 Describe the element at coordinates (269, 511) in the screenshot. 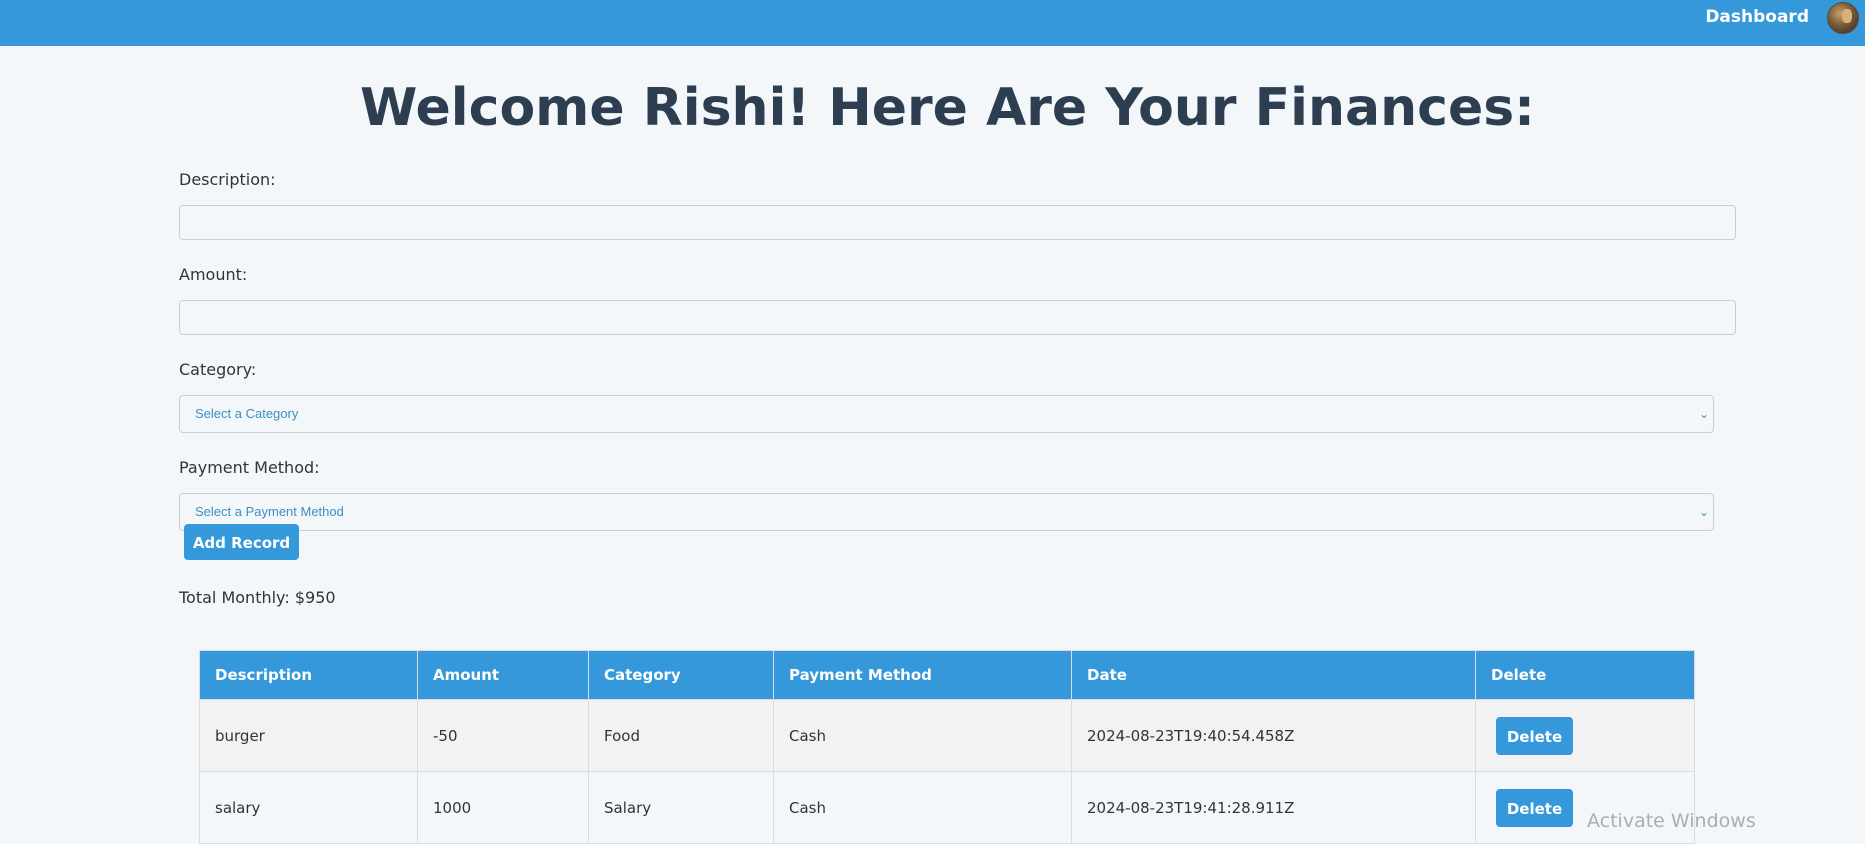

I see `payment-method-selected-value: Select a Payment Method` at that location.